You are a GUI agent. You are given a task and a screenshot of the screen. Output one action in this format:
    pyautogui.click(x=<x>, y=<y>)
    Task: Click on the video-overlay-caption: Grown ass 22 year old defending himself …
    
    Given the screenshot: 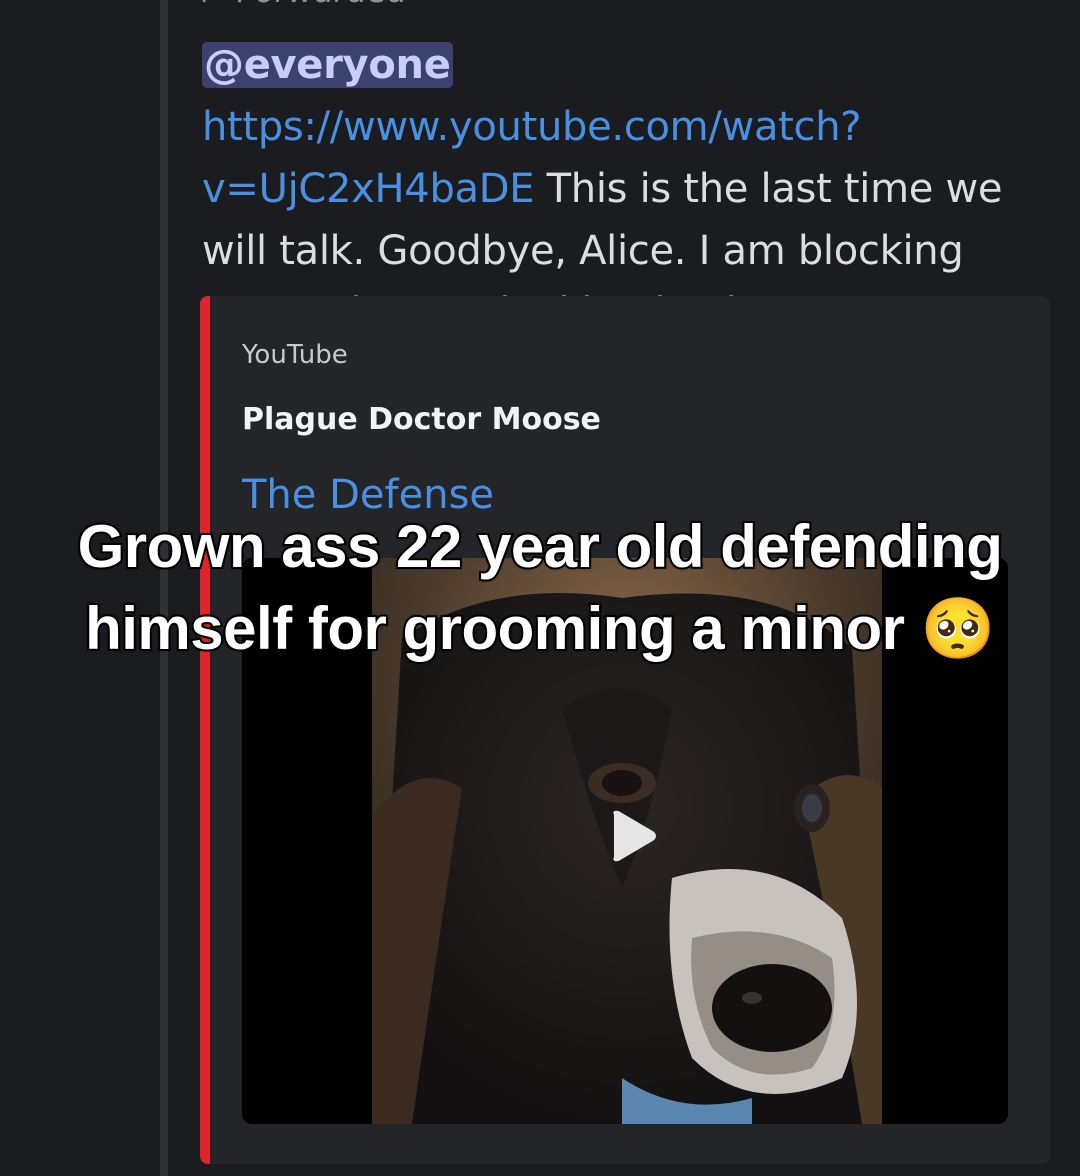 What is the action you would take?
    pyautogui.click(x=540, y=588)
    